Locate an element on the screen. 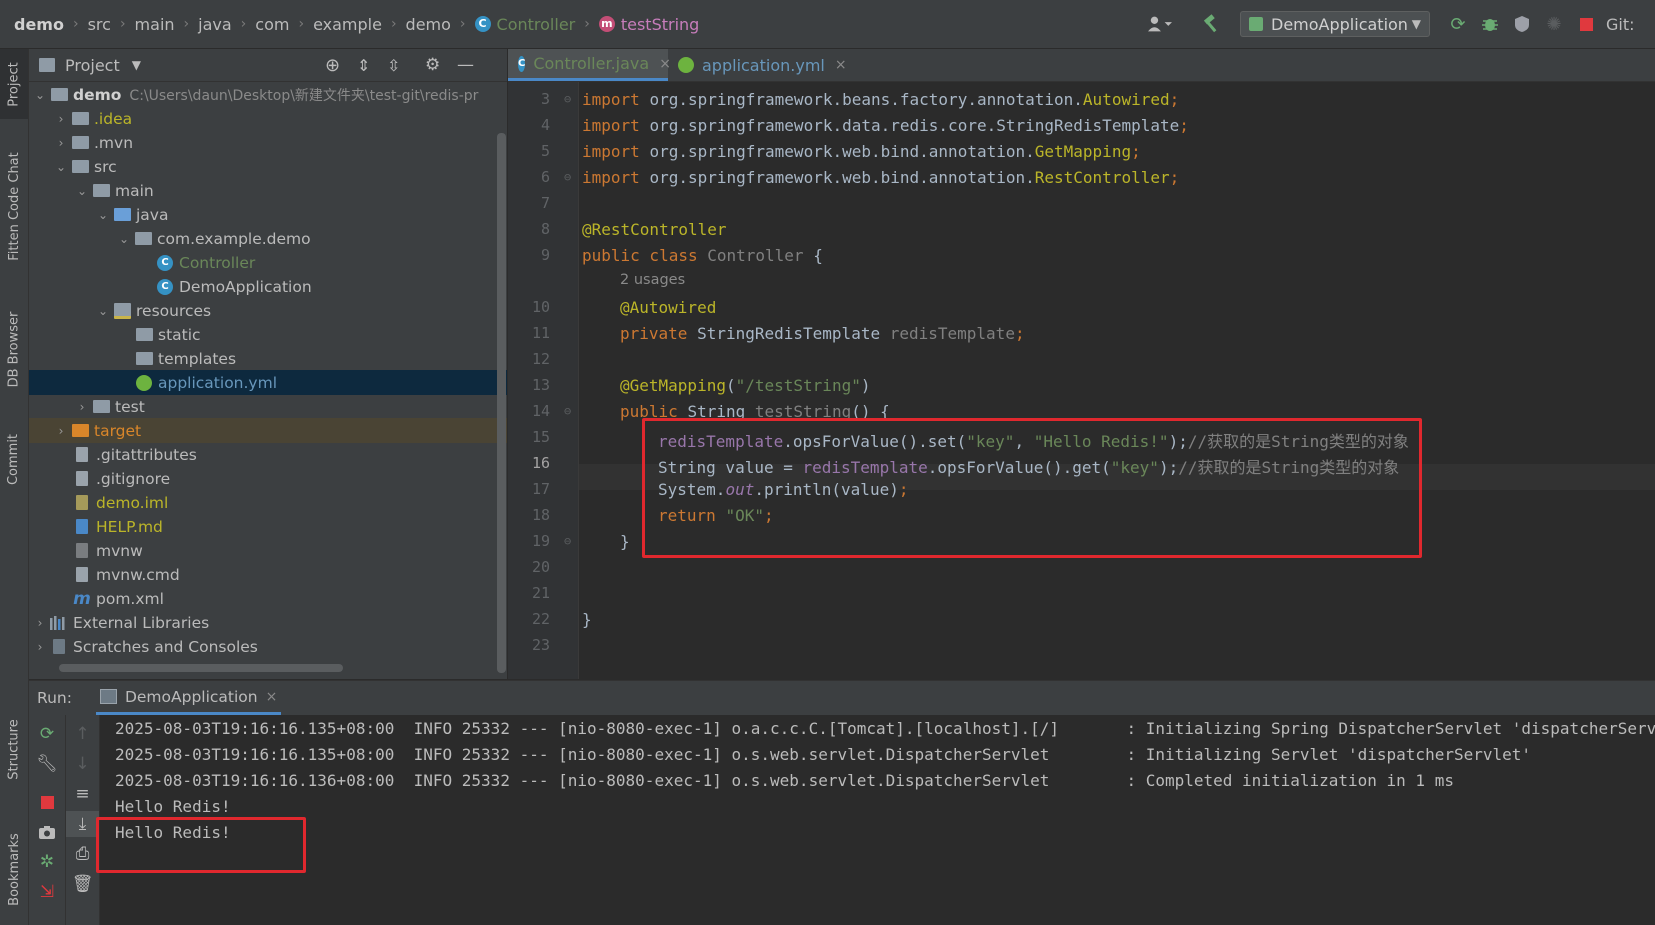  tree-item: .gitattributes is located at coordinates (268, 454).